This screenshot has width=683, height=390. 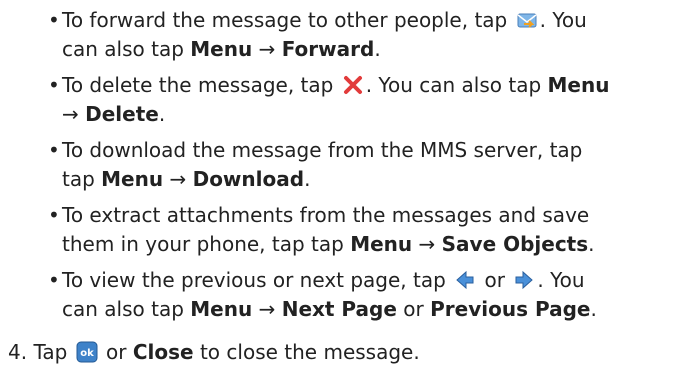 What do you see at coordinates (527, 20) in the screenshot?
I see `forward-icon` at bounding box center [527, 20].